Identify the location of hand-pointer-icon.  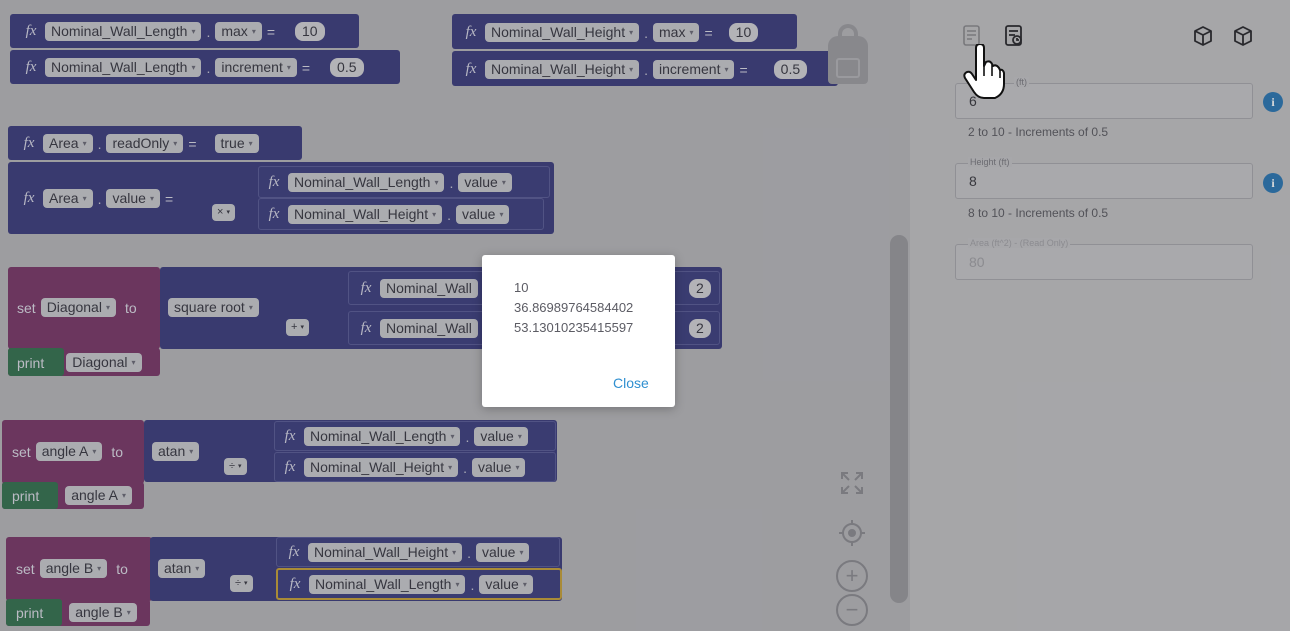
(984, 71).